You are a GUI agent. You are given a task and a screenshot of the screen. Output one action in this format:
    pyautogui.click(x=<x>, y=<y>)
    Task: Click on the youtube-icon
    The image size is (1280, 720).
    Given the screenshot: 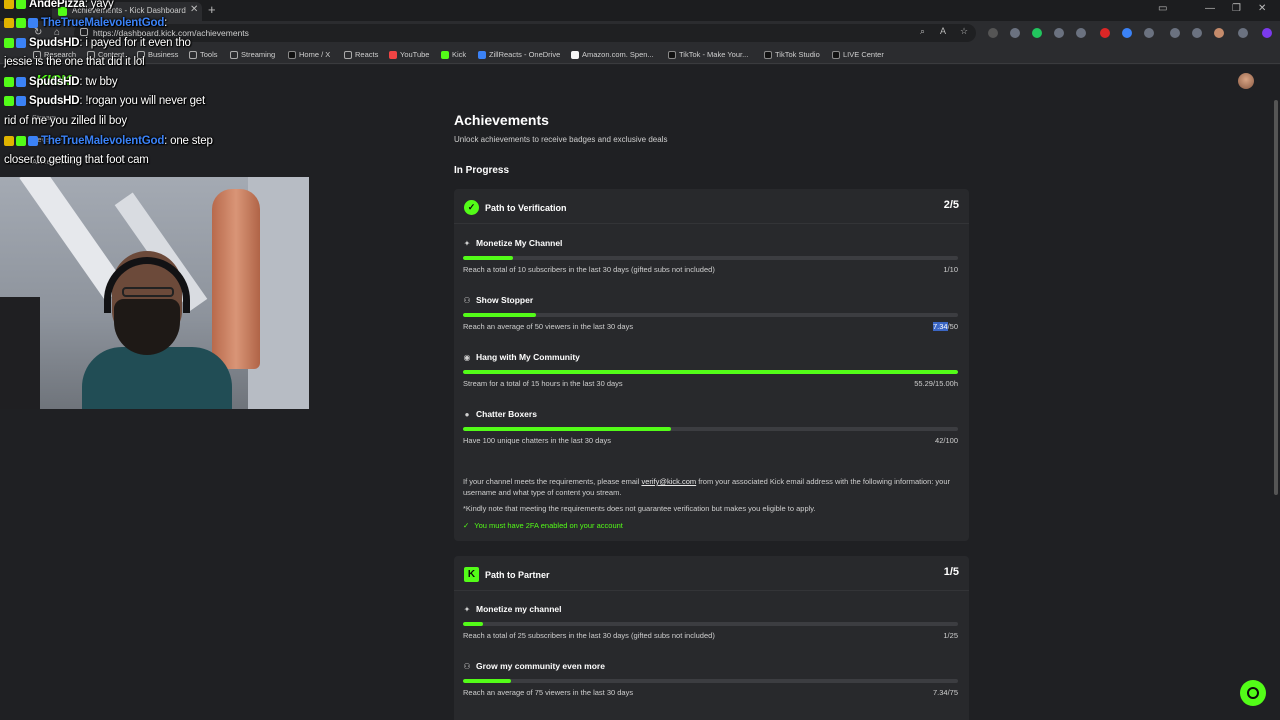 What is the action you would take?
    pyautogui.click(x=393, y=54)
    